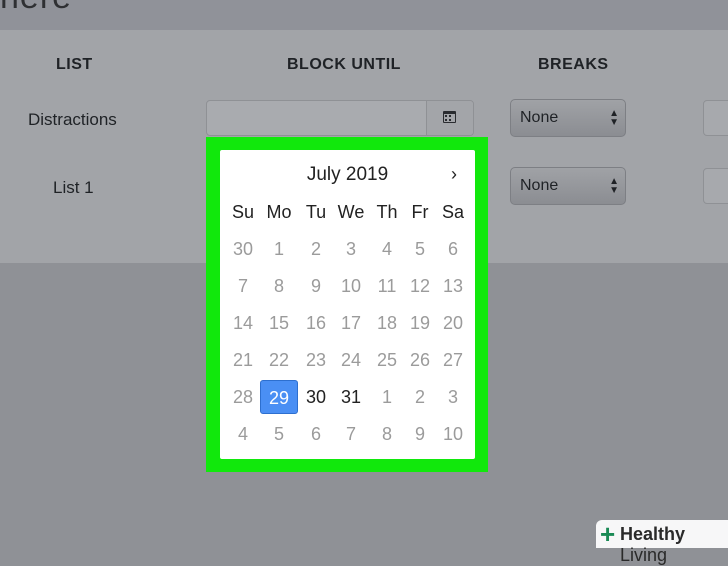 The image size is (728, 566). What do you see at coordinates (340, 118) in the screenshot?
I see `block-until-date-field` at bounding box center [340, 118].